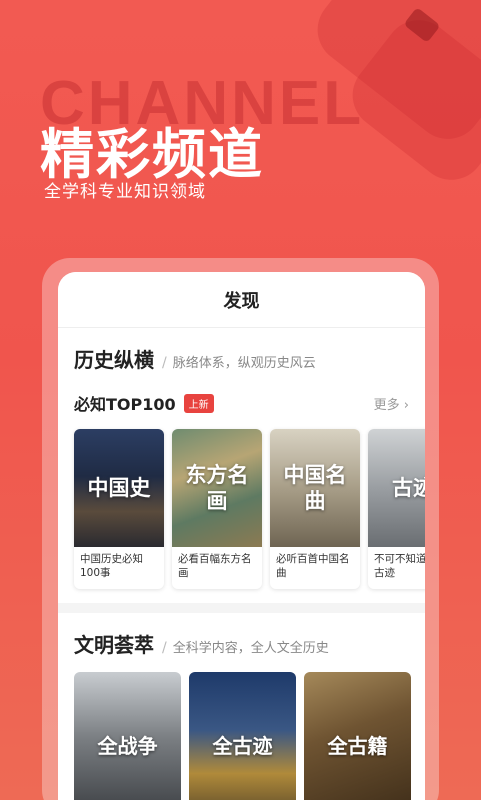  What do you see at coordinates (313, 566) in the screenshot?
I see `card-caption: 必听百首中国名曲` at bounding box center [313, 566].